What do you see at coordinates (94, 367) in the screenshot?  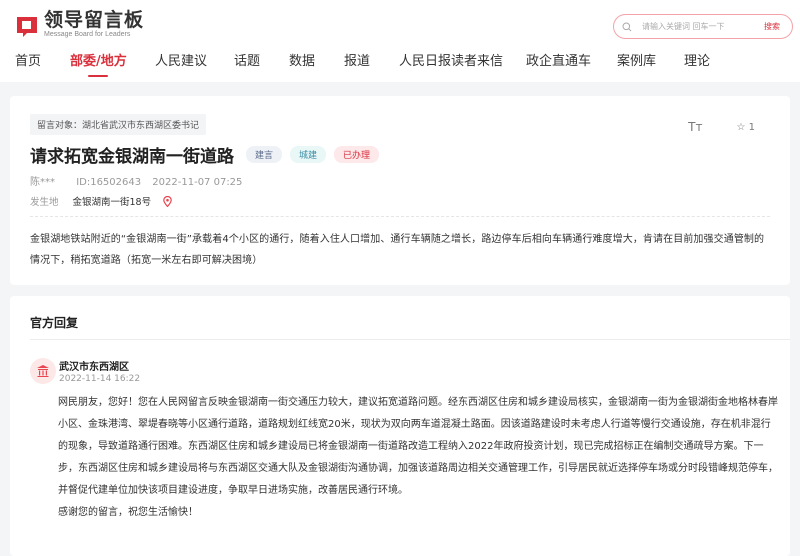 I see `reply-org: 武汉市东西湖区` at bounding box center [94, 367].